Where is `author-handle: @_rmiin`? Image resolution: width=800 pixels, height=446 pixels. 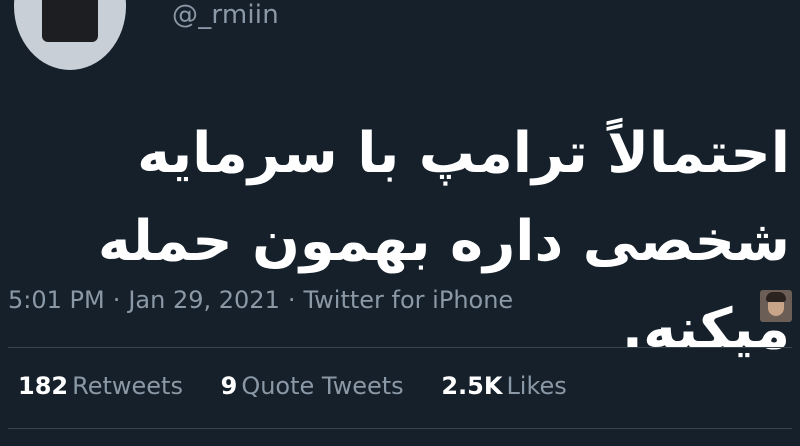 author-handle: @_rmiin is located at coordinates (225, 15).